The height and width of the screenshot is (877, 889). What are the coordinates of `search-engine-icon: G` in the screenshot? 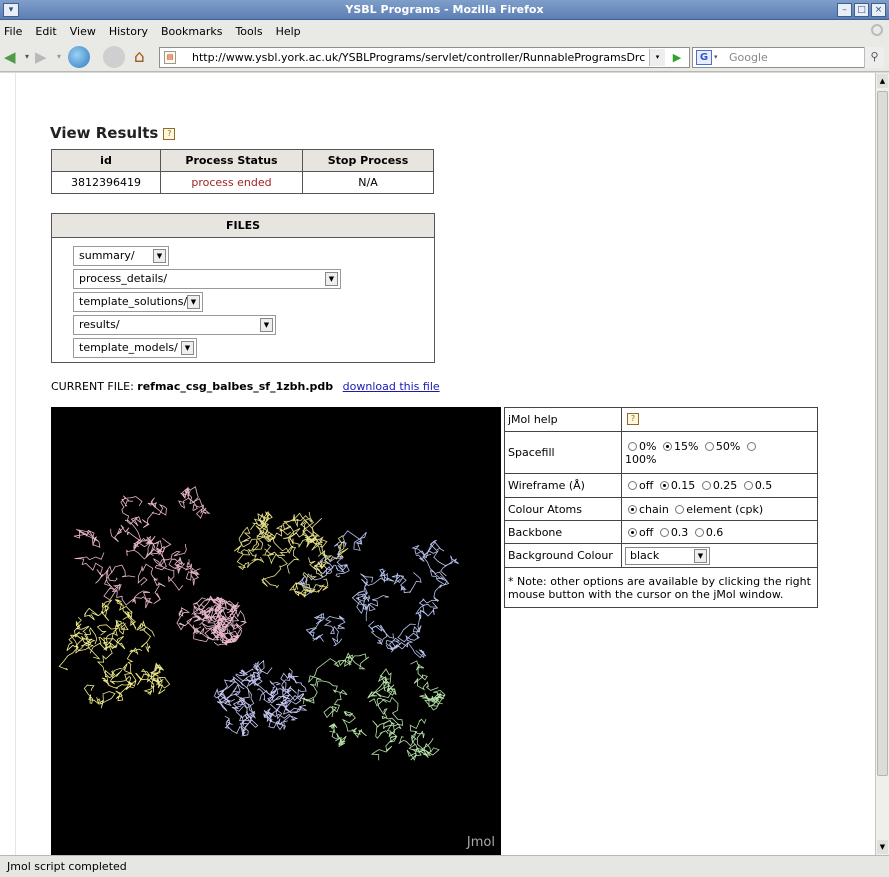 It's located at (704, 57).